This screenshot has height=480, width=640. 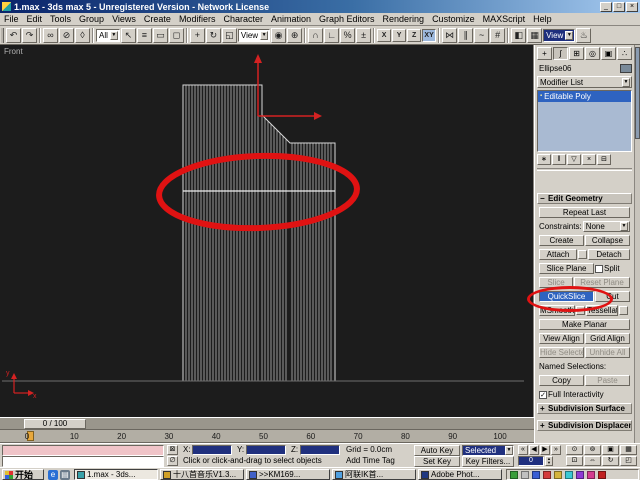 What do you see at coordinates (560, 53) in the screenshot?
I see `tab-modify: ∫` at bounding box center [560, 53].